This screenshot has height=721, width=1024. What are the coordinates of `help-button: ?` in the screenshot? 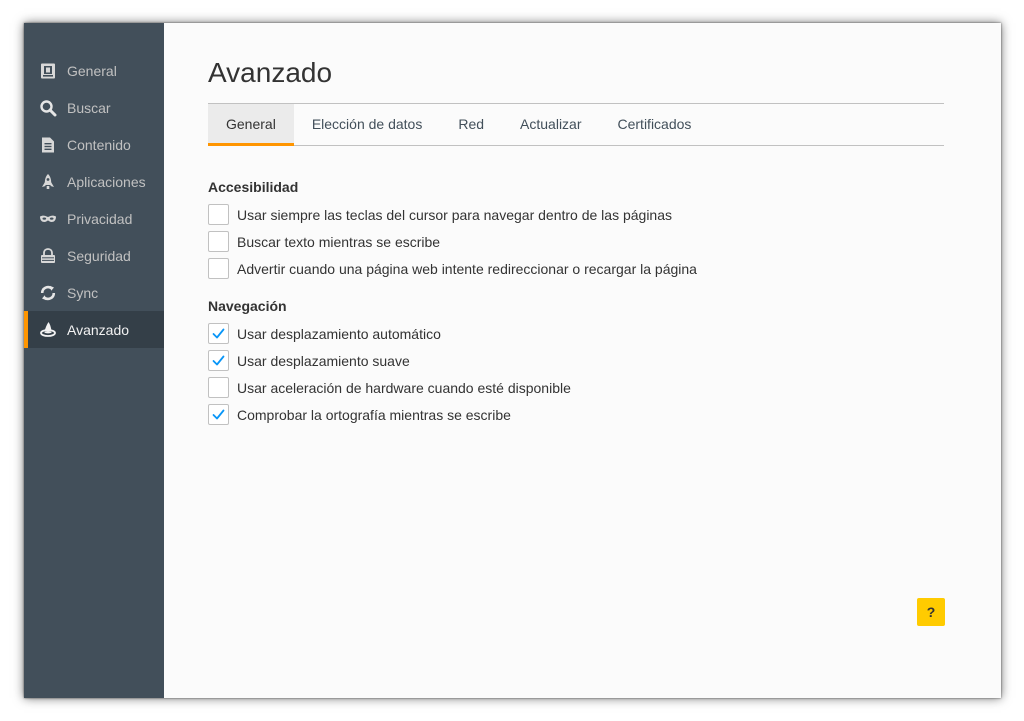 It's located at (931, 612).